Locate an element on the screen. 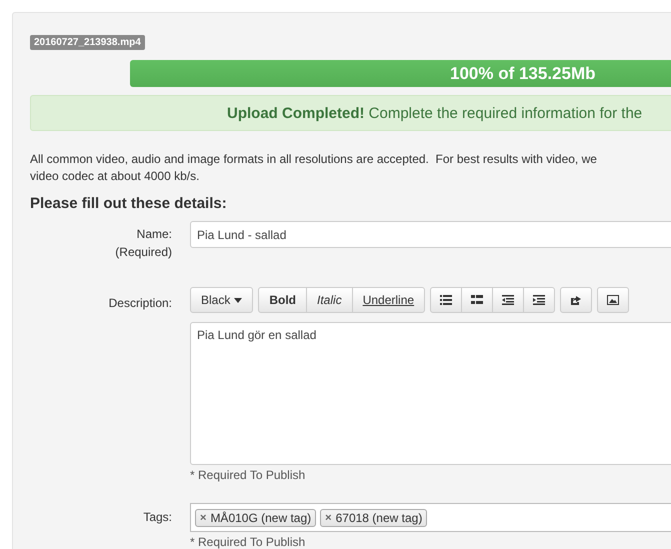 This screenshot has height=549, width=671. italic-button: Italic is located at coordinates (329, 300).